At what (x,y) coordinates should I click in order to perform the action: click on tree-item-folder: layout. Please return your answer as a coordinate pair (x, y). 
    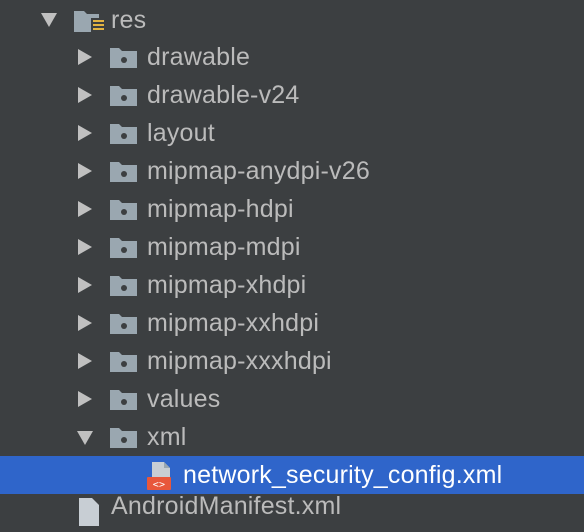
    Looking at the image, I should click on (292, 133).